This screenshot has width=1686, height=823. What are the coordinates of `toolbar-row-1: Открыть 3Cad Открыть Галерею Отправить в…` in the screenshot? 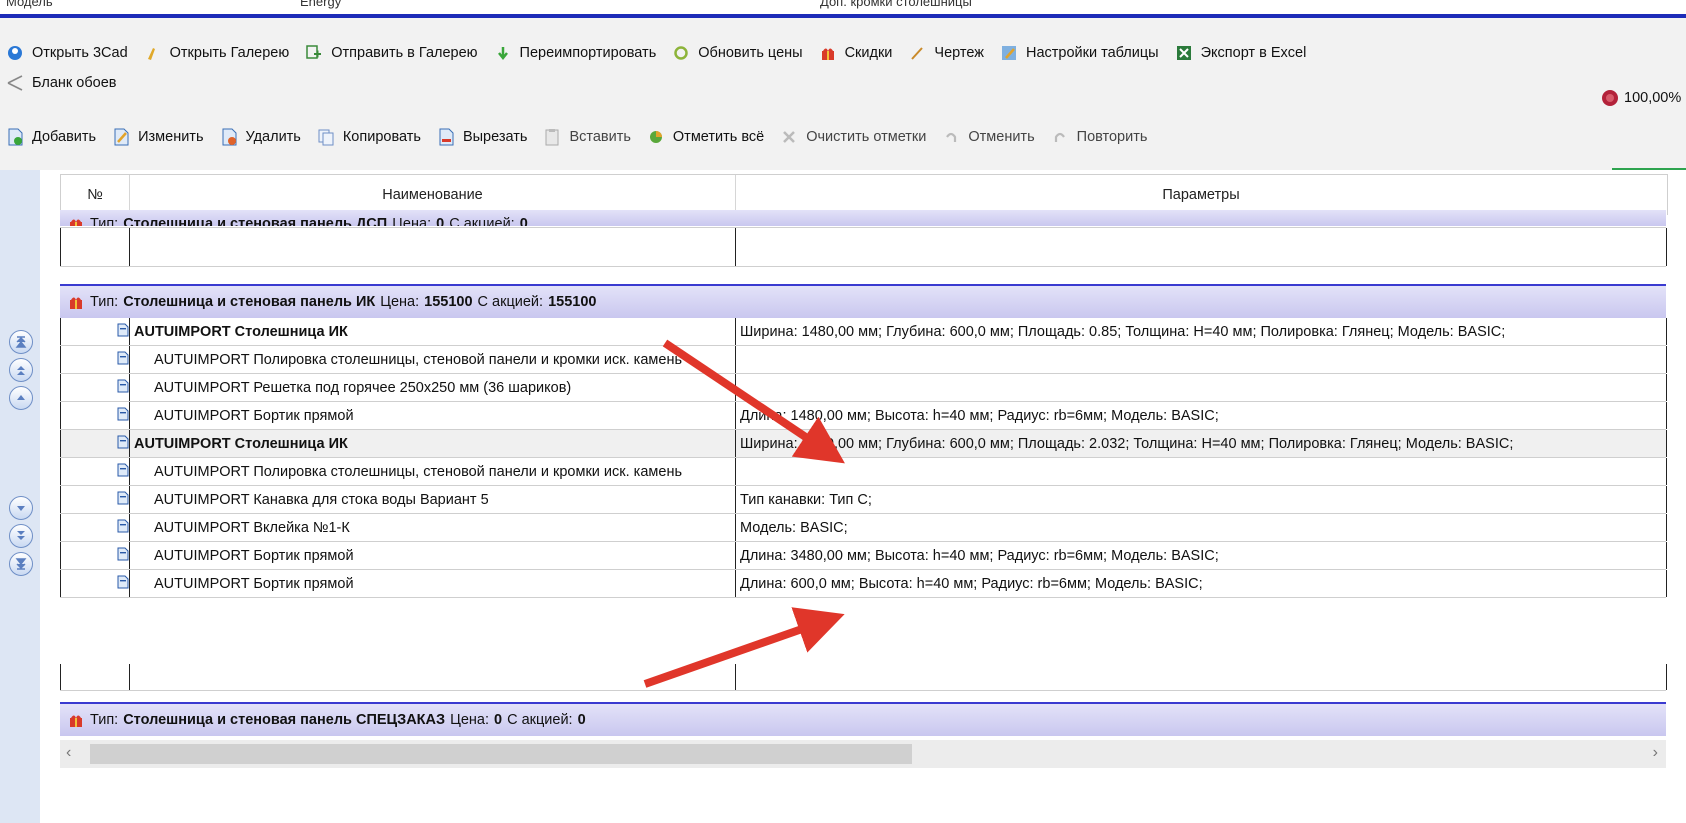 It's located at (664, 53).